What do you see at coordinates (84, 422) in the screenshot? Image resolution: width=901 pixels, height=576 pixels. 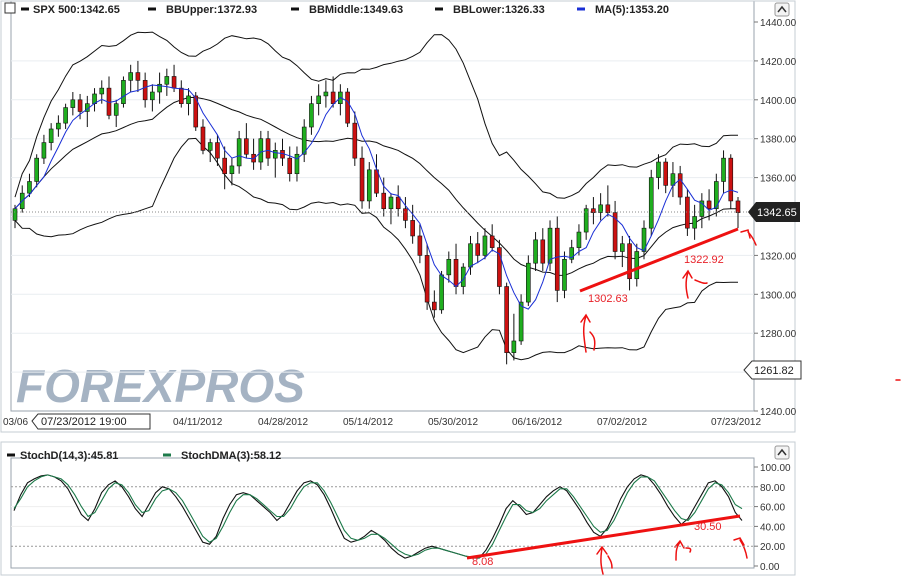 I see `cursor-date-label: 07/23/2012 19:00` at bounding box center [84, 422].